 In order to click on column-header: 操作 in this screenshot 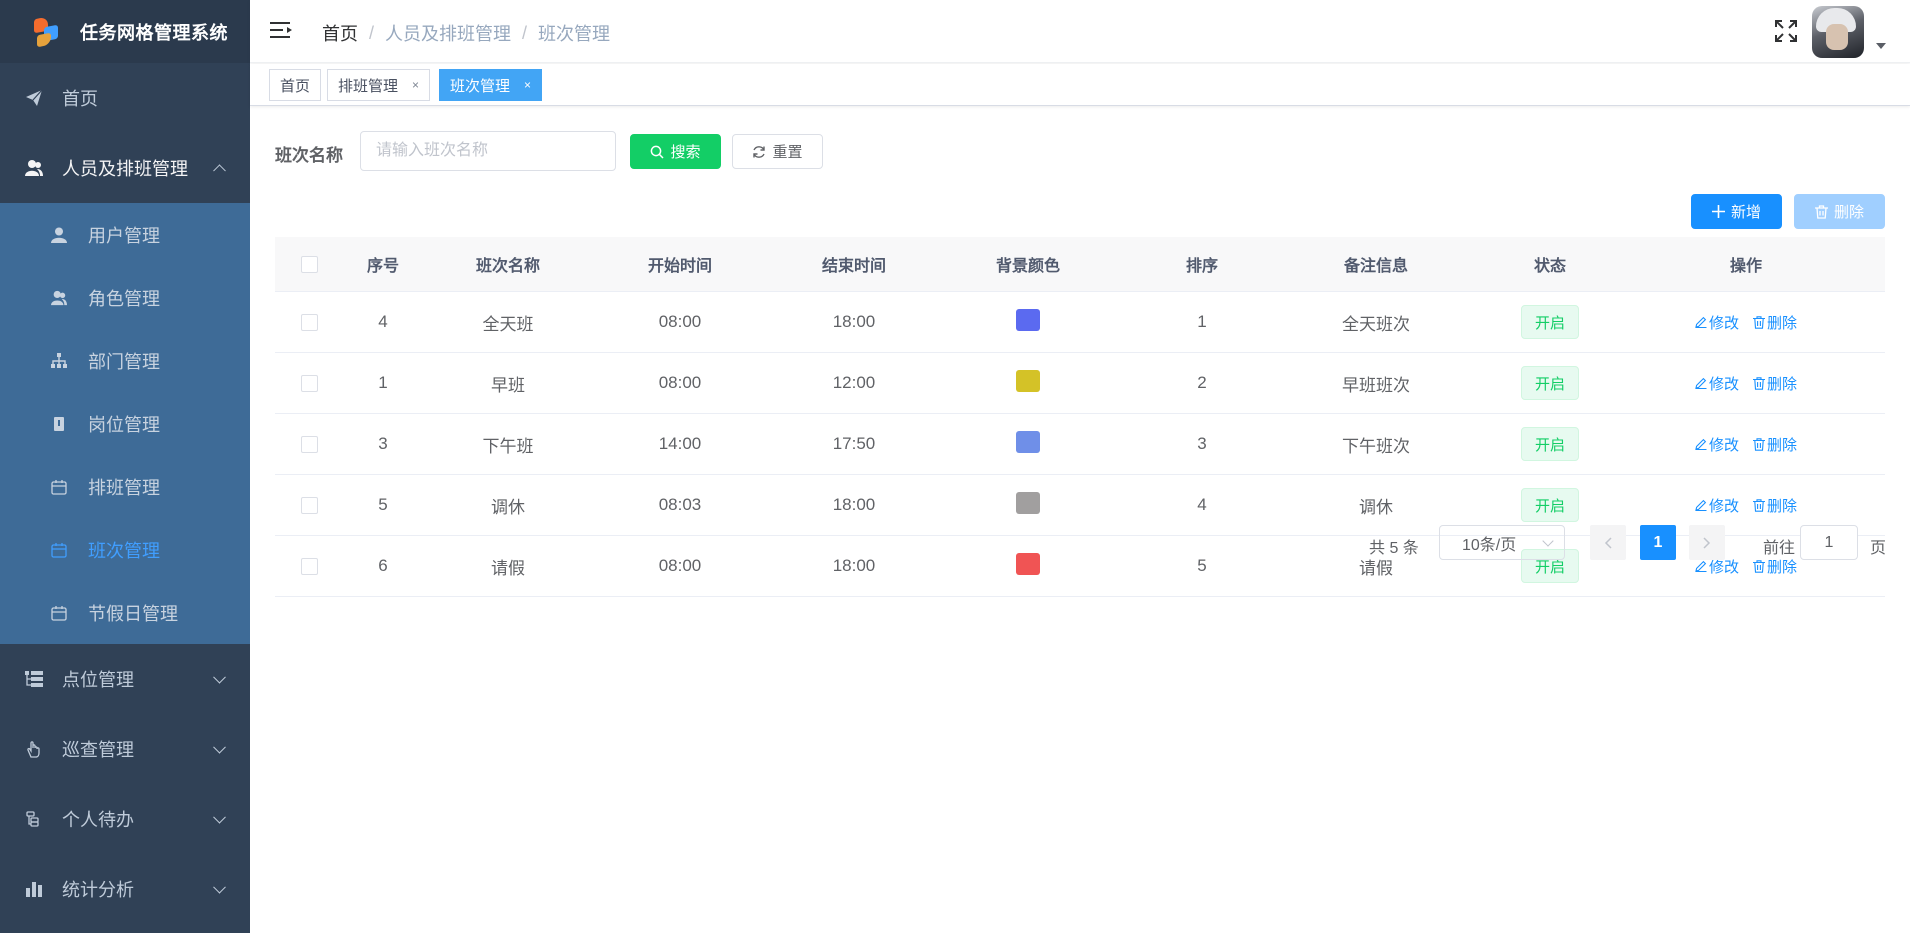, I will do `click(1745, 266)`.